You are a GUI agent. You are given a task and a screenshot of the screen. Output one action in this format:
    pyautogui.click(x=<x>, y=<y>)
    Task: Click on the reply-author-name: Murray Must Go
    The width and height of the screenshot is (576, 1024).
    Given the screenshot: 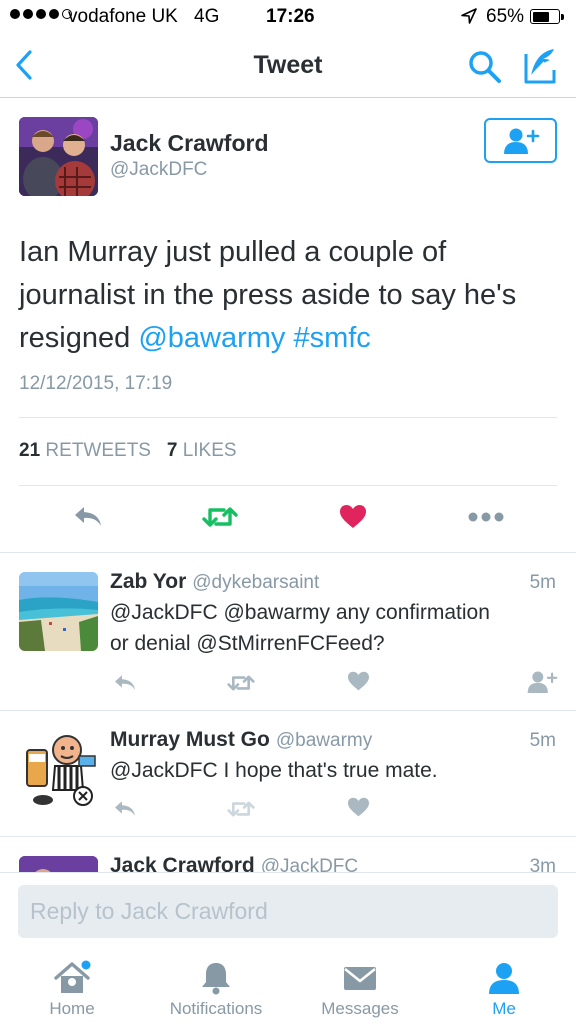 What is the action you would take?
    pyautogui.click(x=190, y=739)
    